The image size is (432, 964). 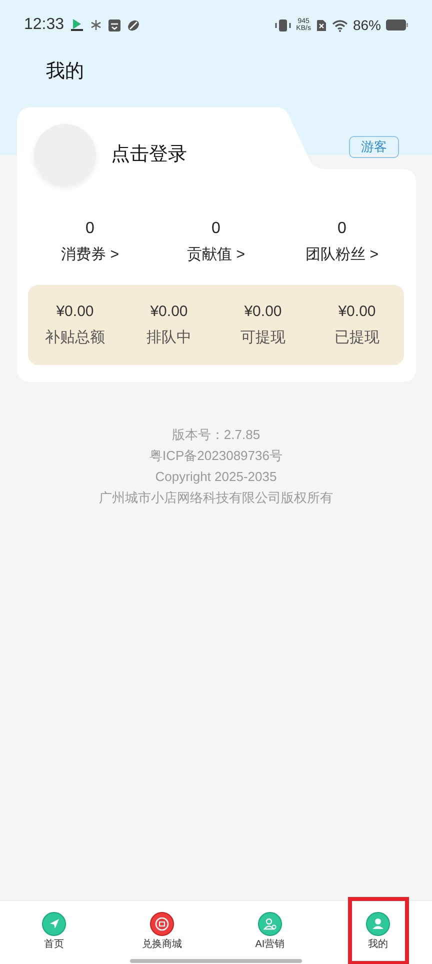 What do you see at coordinates (65, 72) in the screenshot?
I see `page-title: 我的` at bounding box center [65, 72].